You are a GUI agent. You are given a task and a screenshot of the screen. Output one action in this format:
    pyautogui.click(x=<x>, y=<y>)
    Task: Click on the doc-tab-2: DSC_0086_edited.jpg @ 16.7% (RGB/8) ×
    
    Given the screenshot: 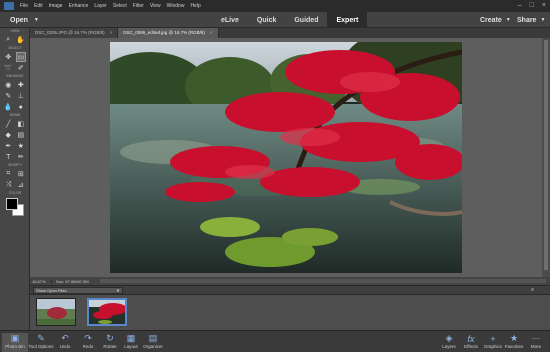 What is the action you would take?
    pyautogui.click(x=168, y=33)
    